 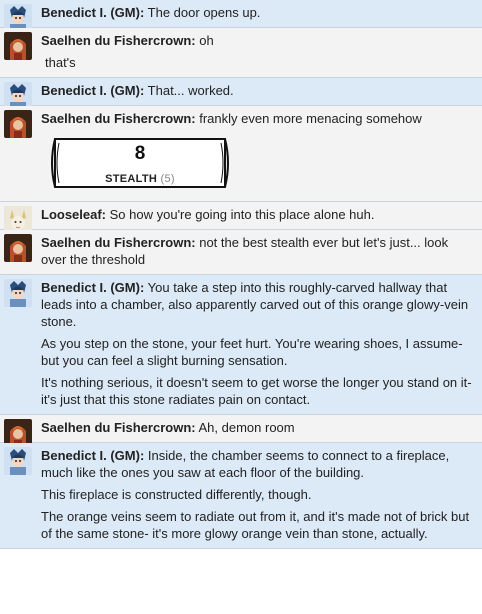 I want to click on message-text: Benedict I. (GM): That... worked., so click(x=258, y=90).